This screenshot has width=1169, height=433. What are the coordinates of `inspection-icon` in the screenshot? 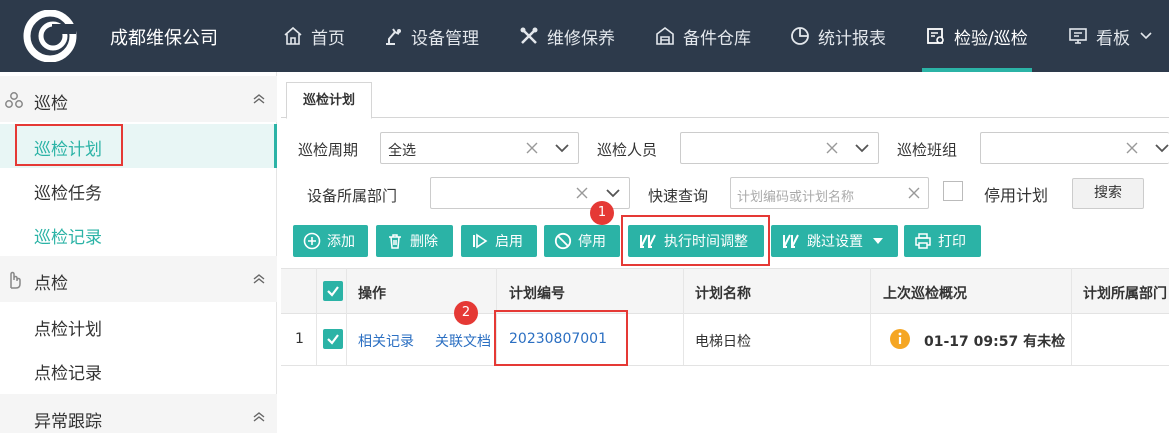 It's located at (935, 36).